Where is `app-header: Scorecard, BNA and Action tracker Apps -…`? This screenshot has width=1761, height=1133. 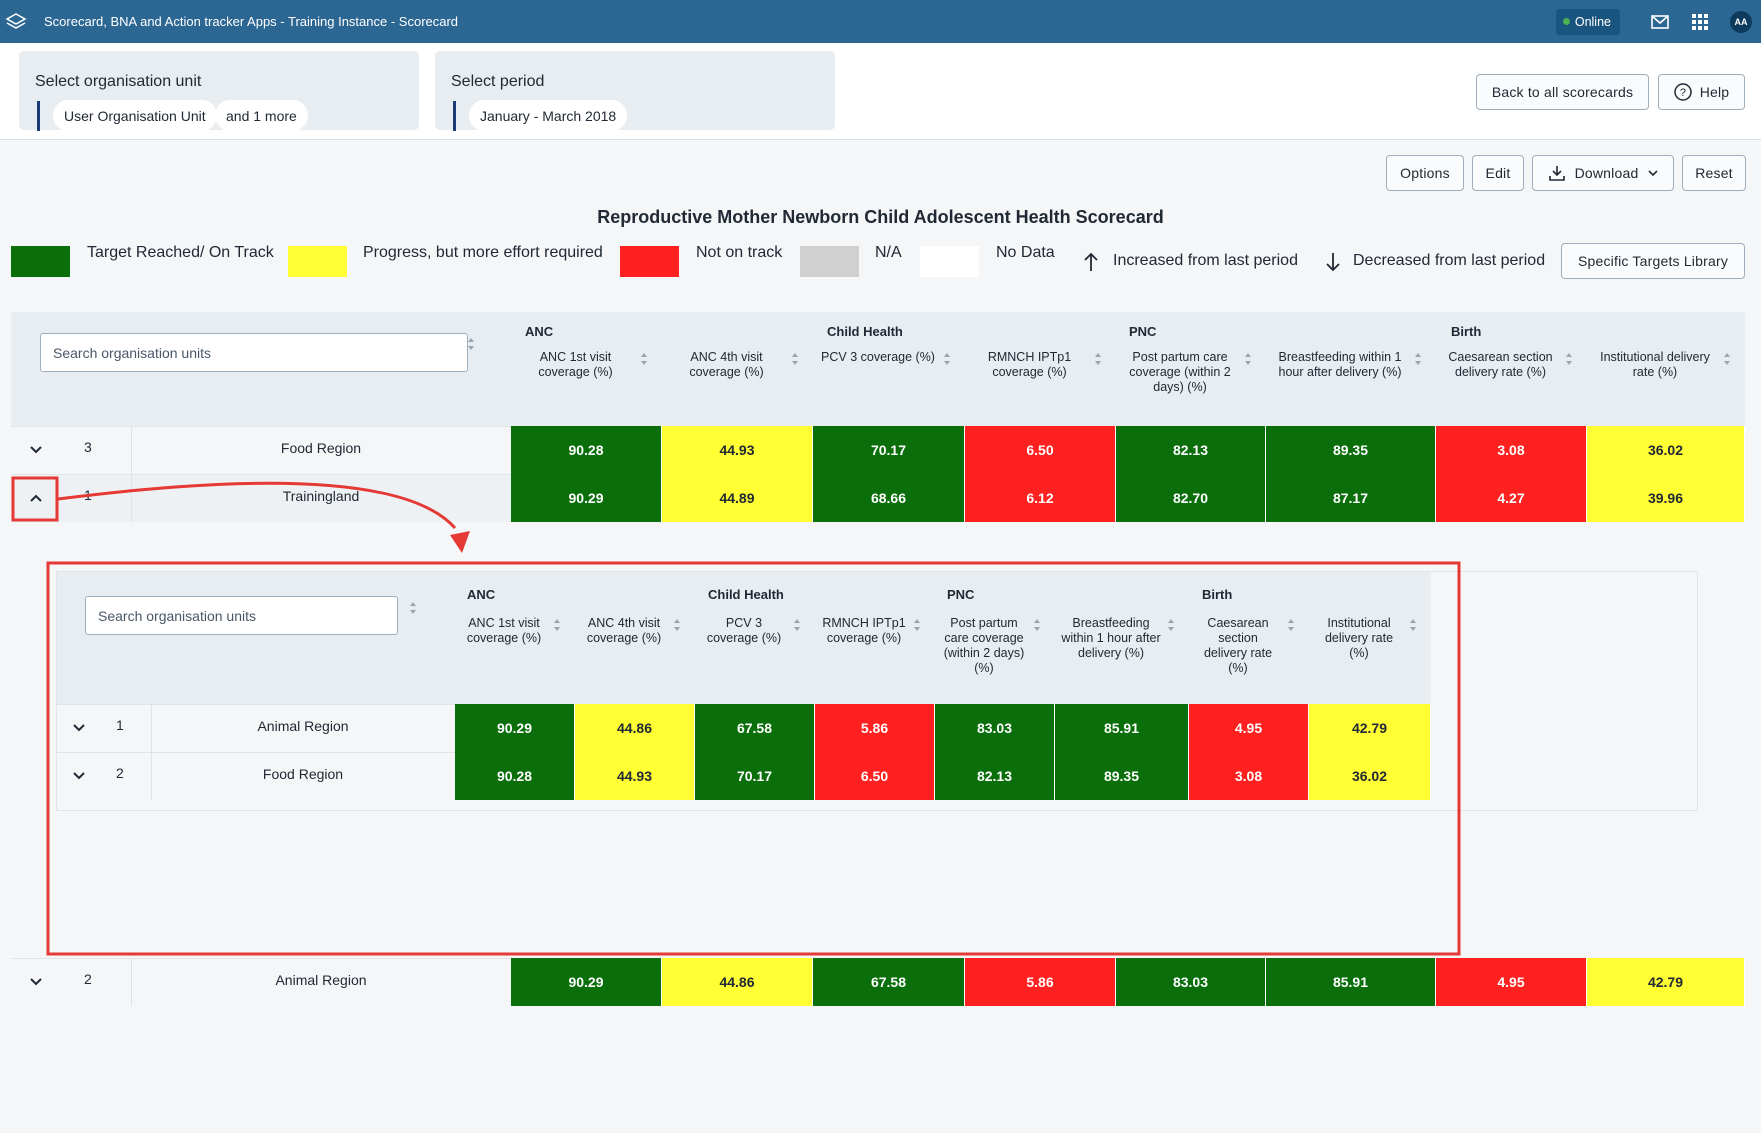
app-header: Scorecard, BNA and Action tracker Apps -… is located at coordinates (880, 21).